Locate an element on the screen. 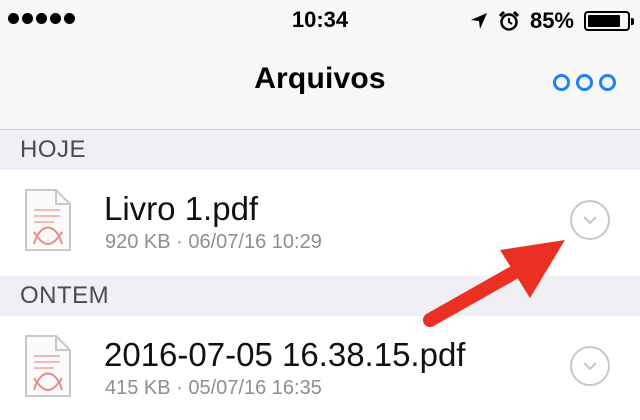 Image resolution: width=640 pixels, height=420 pixels. ellipsis-icon is located at coordinates (561, 82).